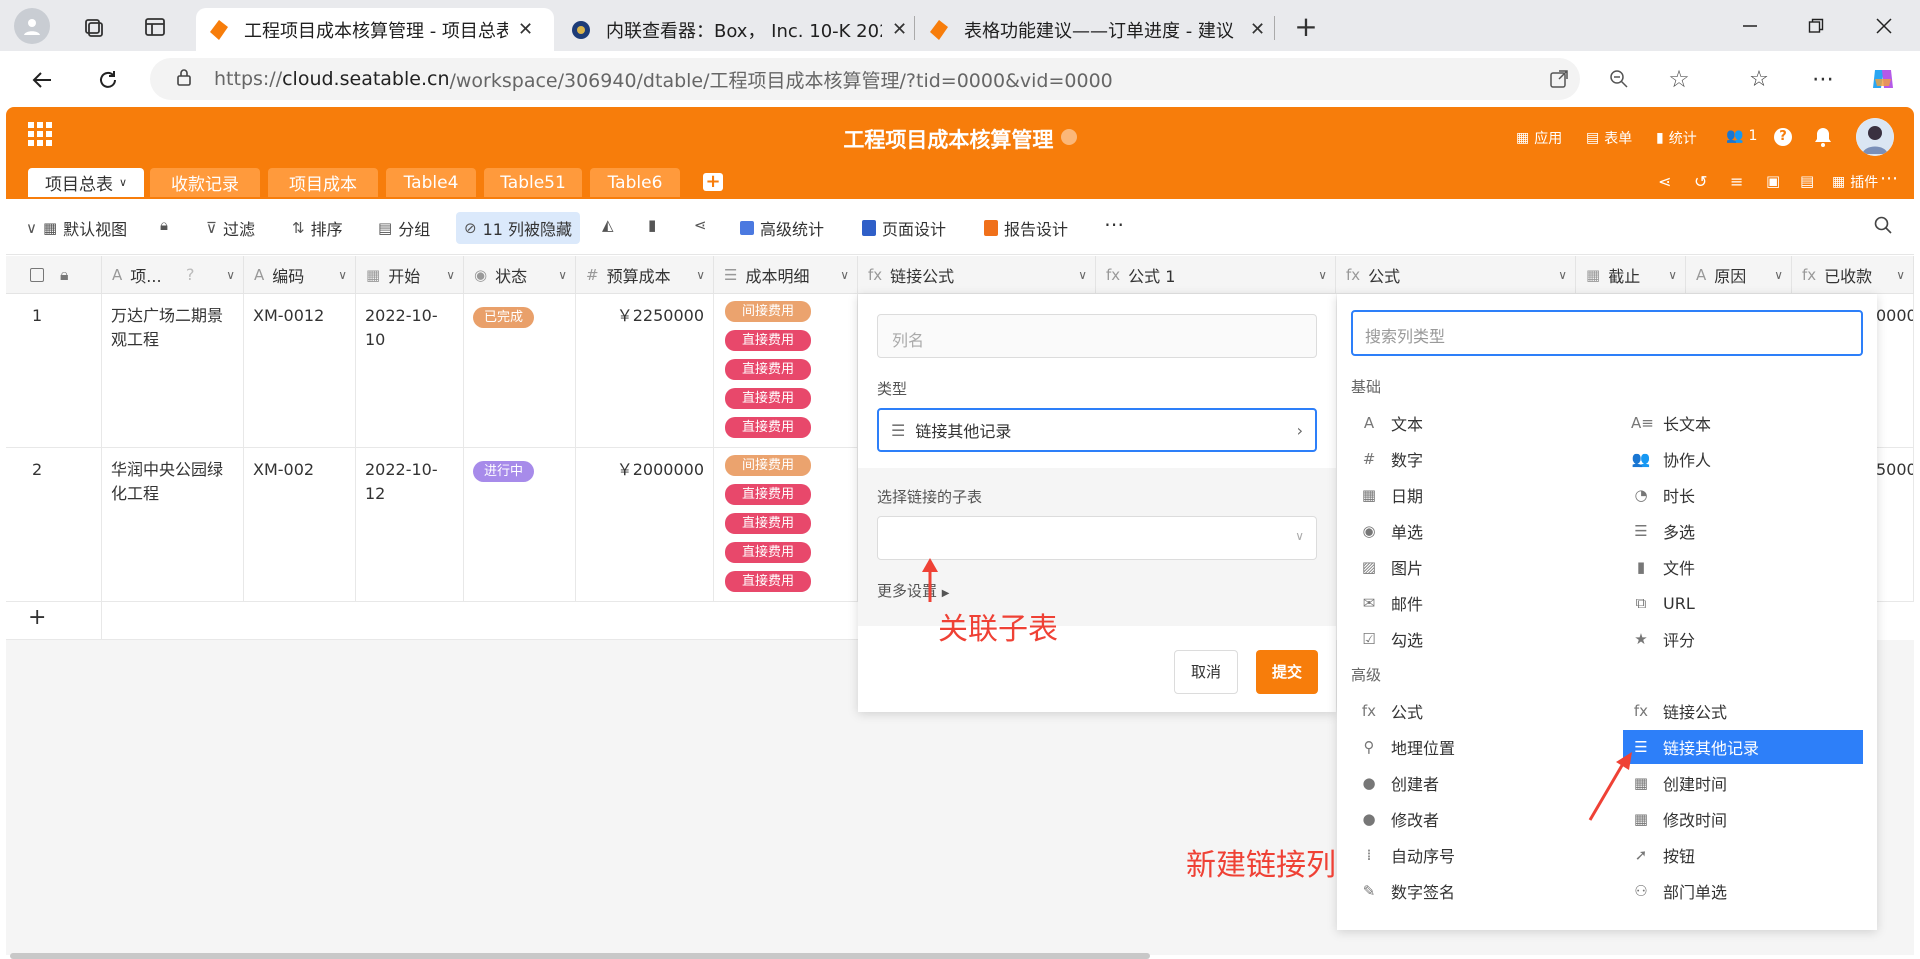  Describe the element at coordinates (1676, 138) in the screenshot. I see `stats-button: ▮ 统计` at that location.